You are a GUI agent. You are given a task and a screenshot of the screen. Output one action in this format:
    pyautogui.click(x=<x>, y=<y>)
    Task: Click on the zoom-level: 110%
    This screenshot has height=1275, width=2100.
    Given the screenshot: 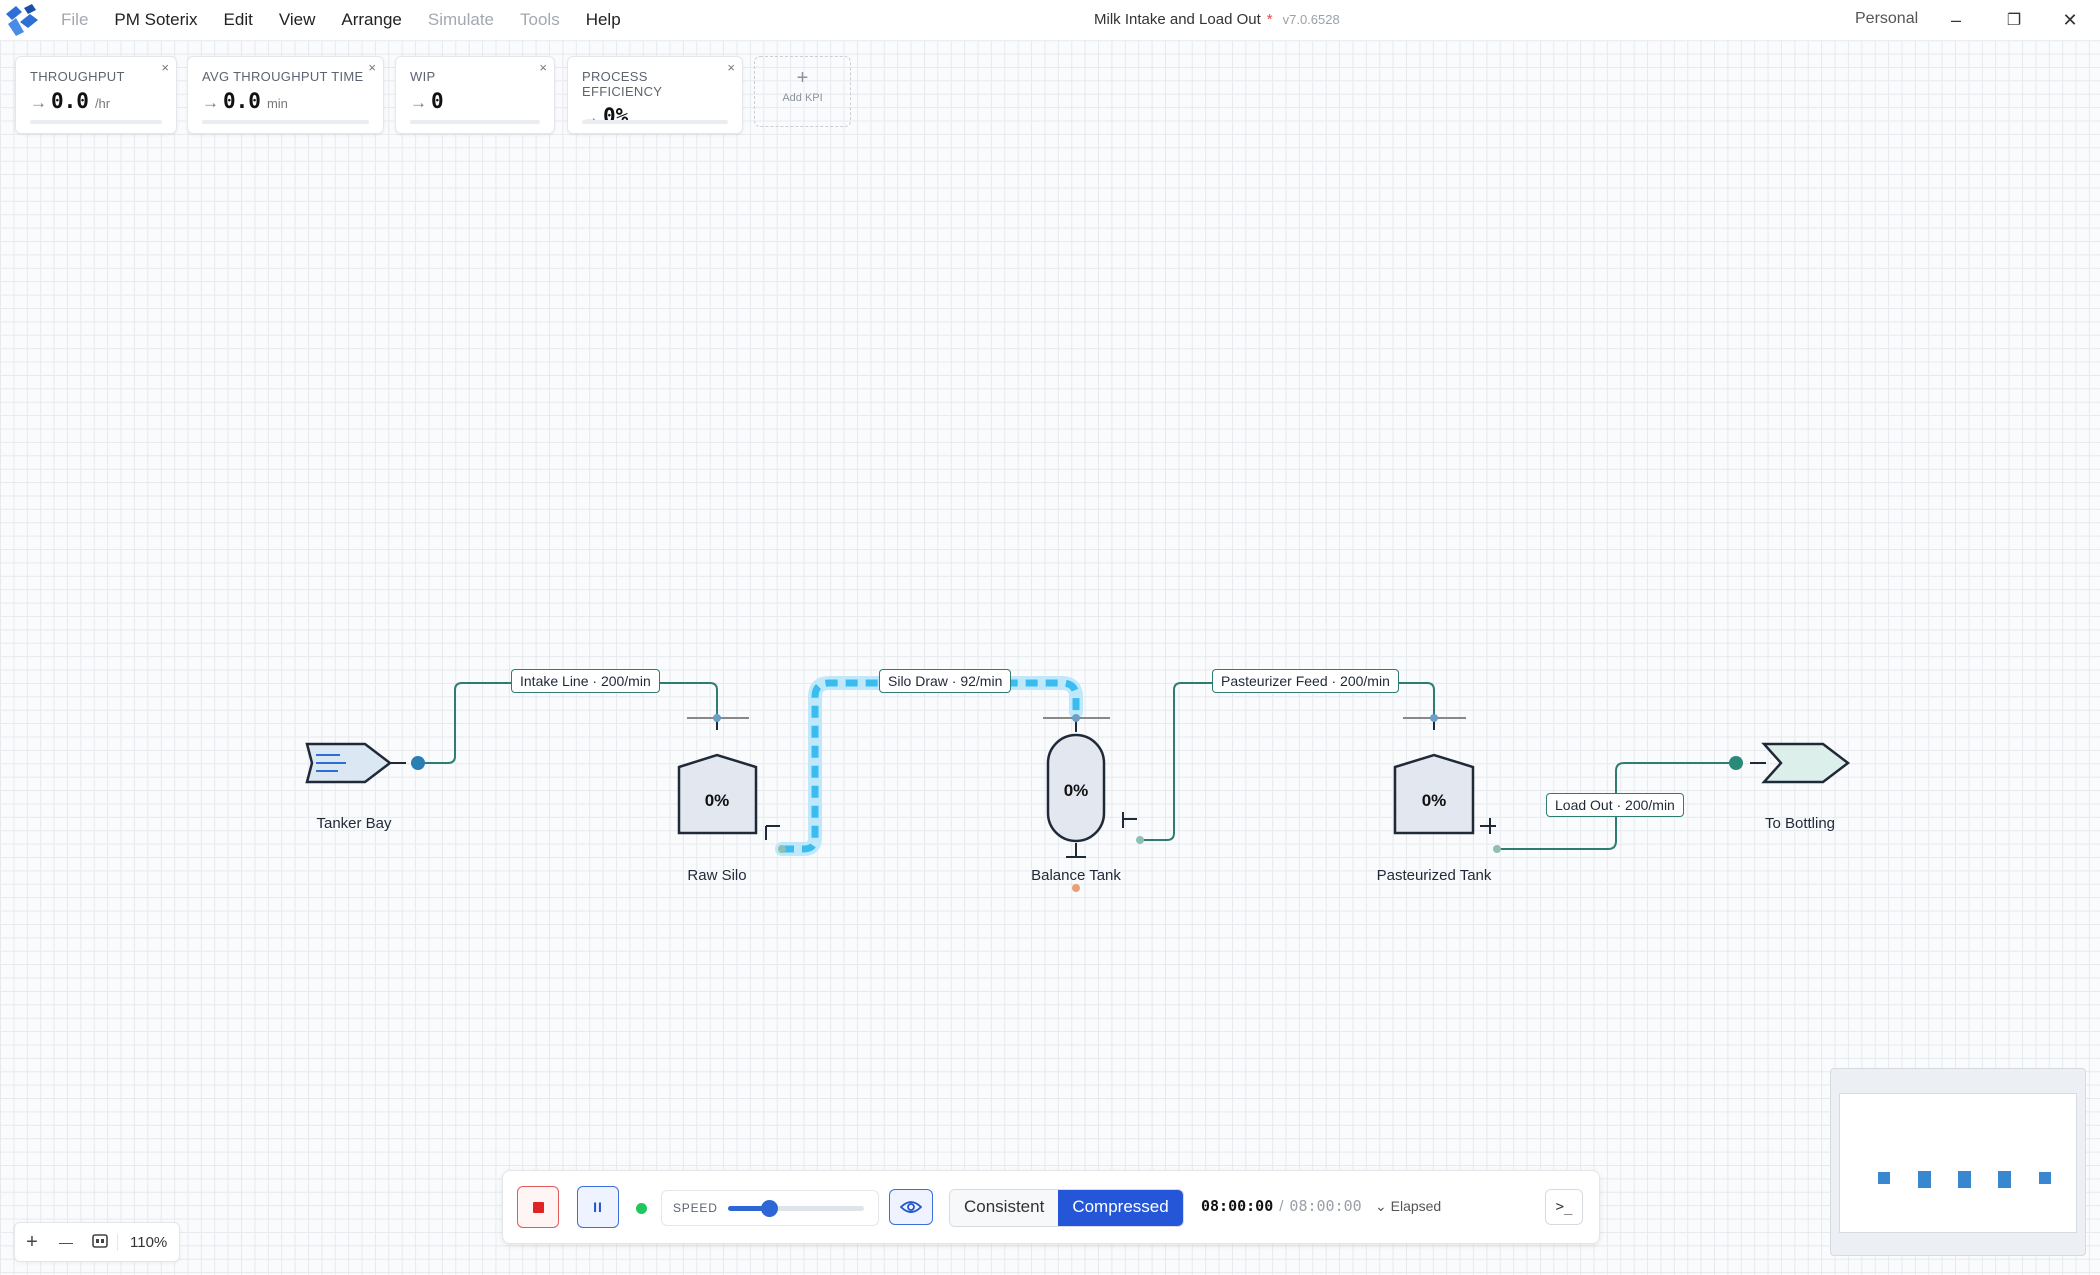 What is the action you would take?
    pyautogui.click(x=148, y=1242)
    